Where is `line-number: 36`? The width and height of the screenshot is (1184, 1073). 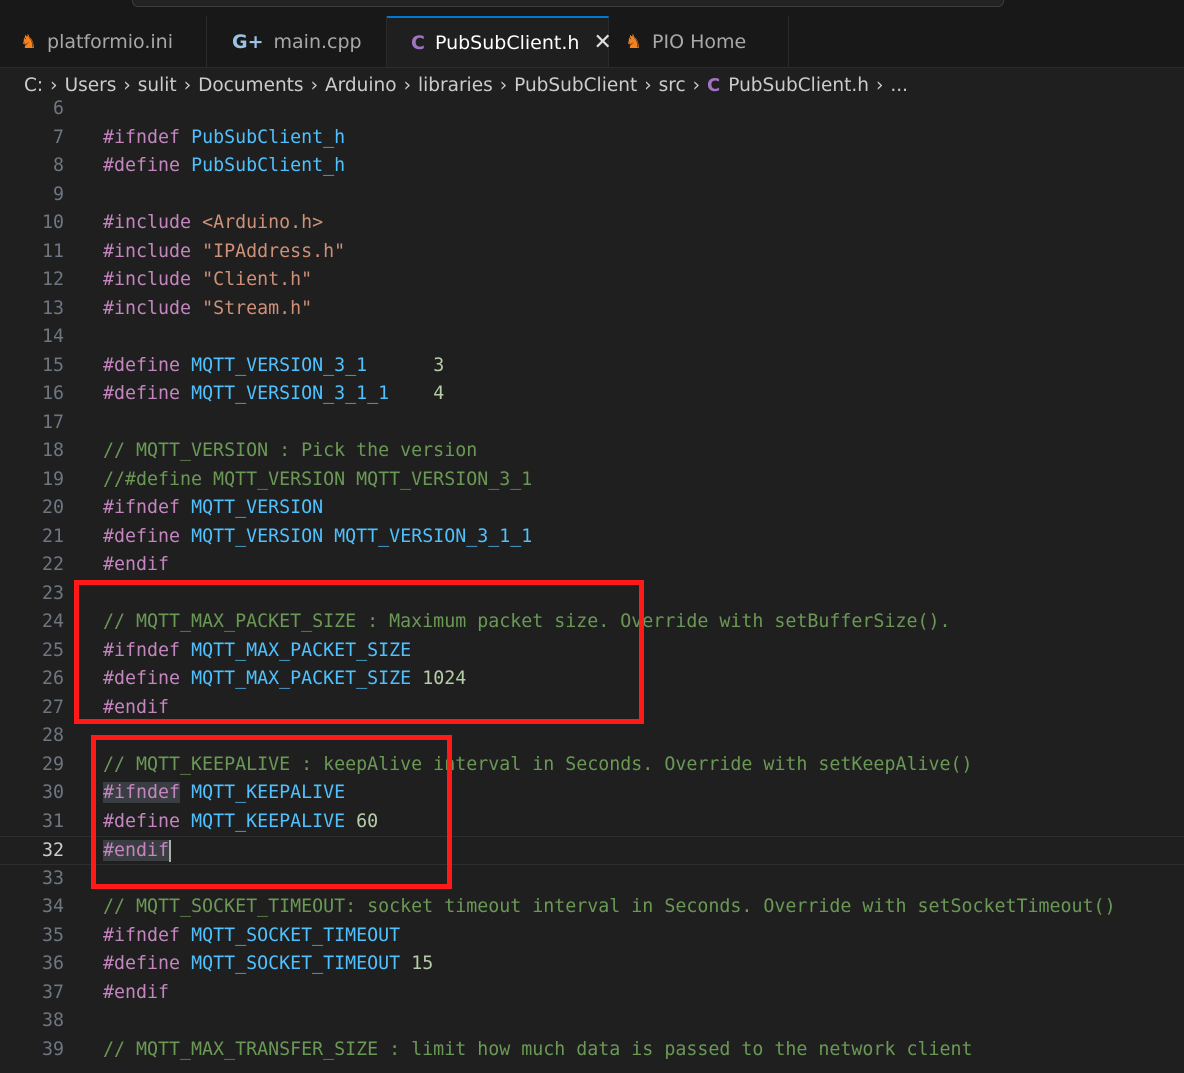
line-number: 36 is located at coordinates (52, 963).